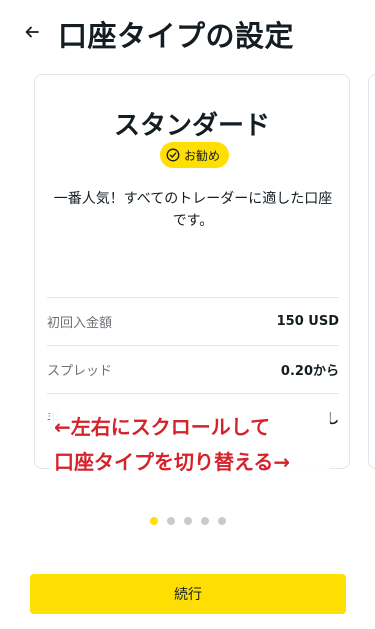 The image size is (375, 629). I want to click on spec-value: 150 USD, so click(307, 321).